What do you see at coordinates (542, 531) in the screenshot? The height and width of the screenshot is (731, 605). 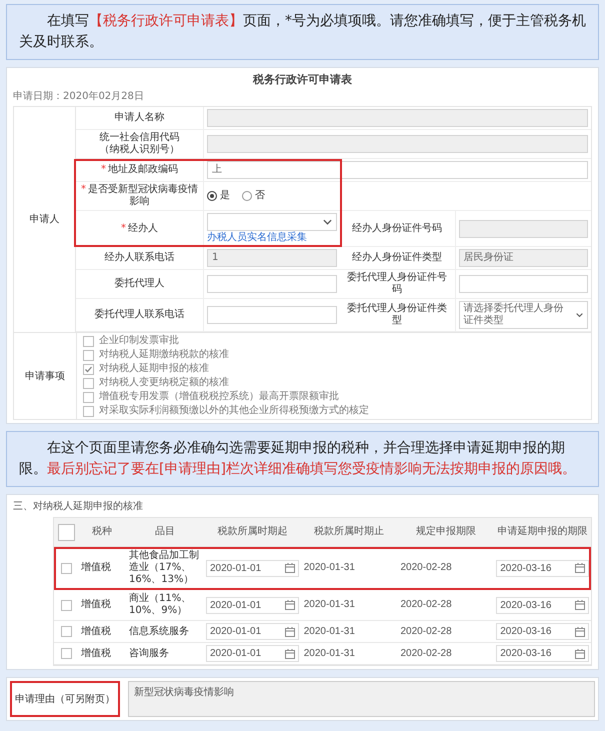 I see `column-header: 申请延期申报的期限` at bounding box center [542, 531].